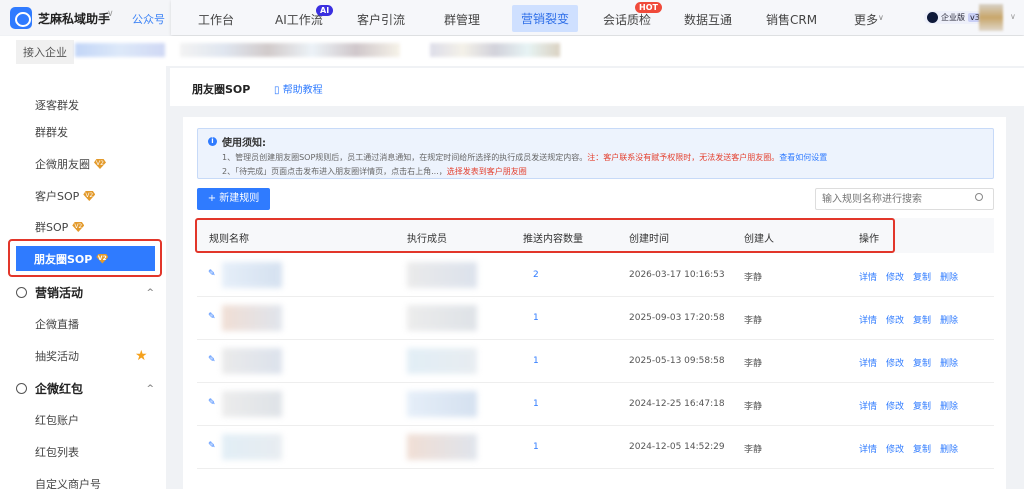  I want to click on table-row: ✎ 1 2024-12-25 16:47:18 李静 详情 修改 复制 删除, so click(595, 404).